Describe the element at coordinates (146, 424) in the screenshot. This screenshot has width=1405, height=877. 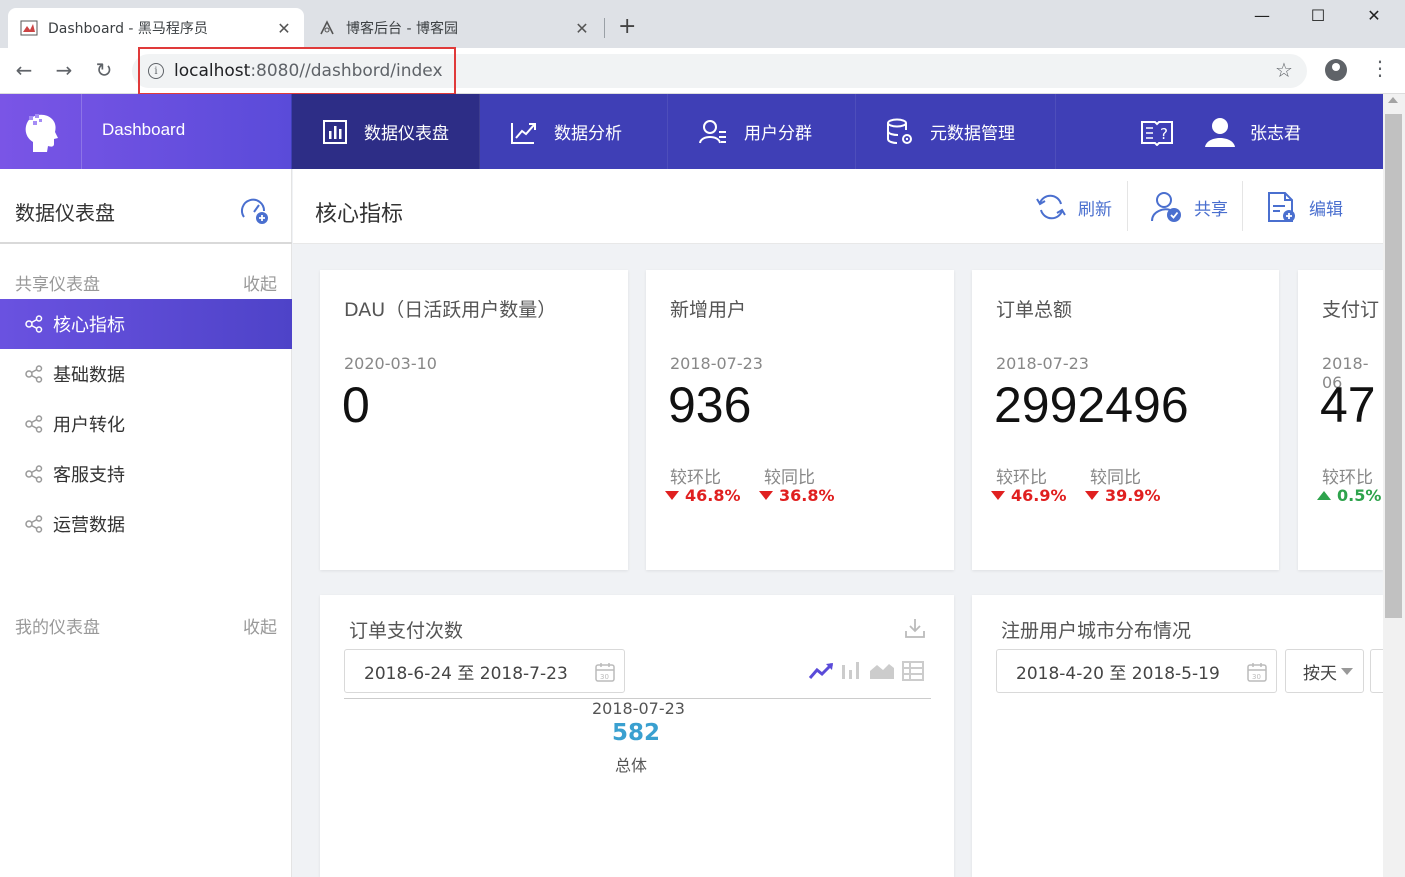
I see `sidebar-item-user-conversion: 用户转化` at that location.